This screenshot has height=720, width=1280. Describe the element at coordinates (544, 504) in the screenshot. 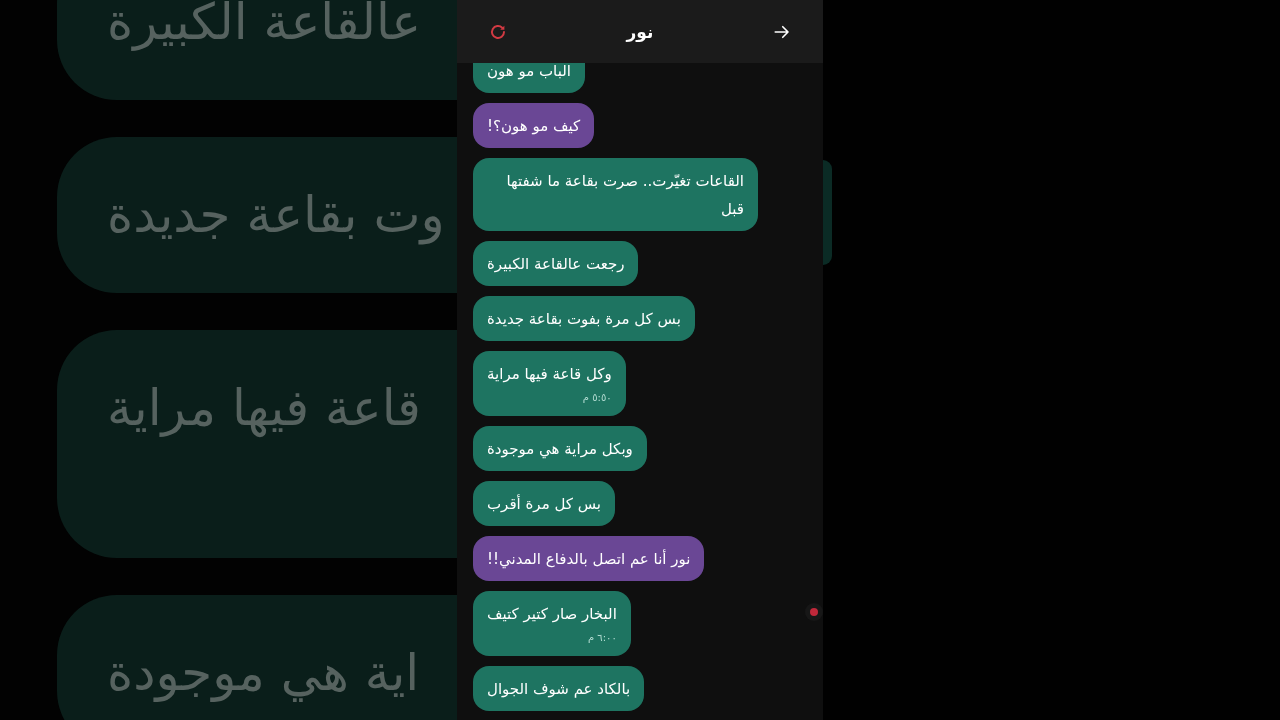

I see `message-text: بس كل مرة أقرب` at that location.